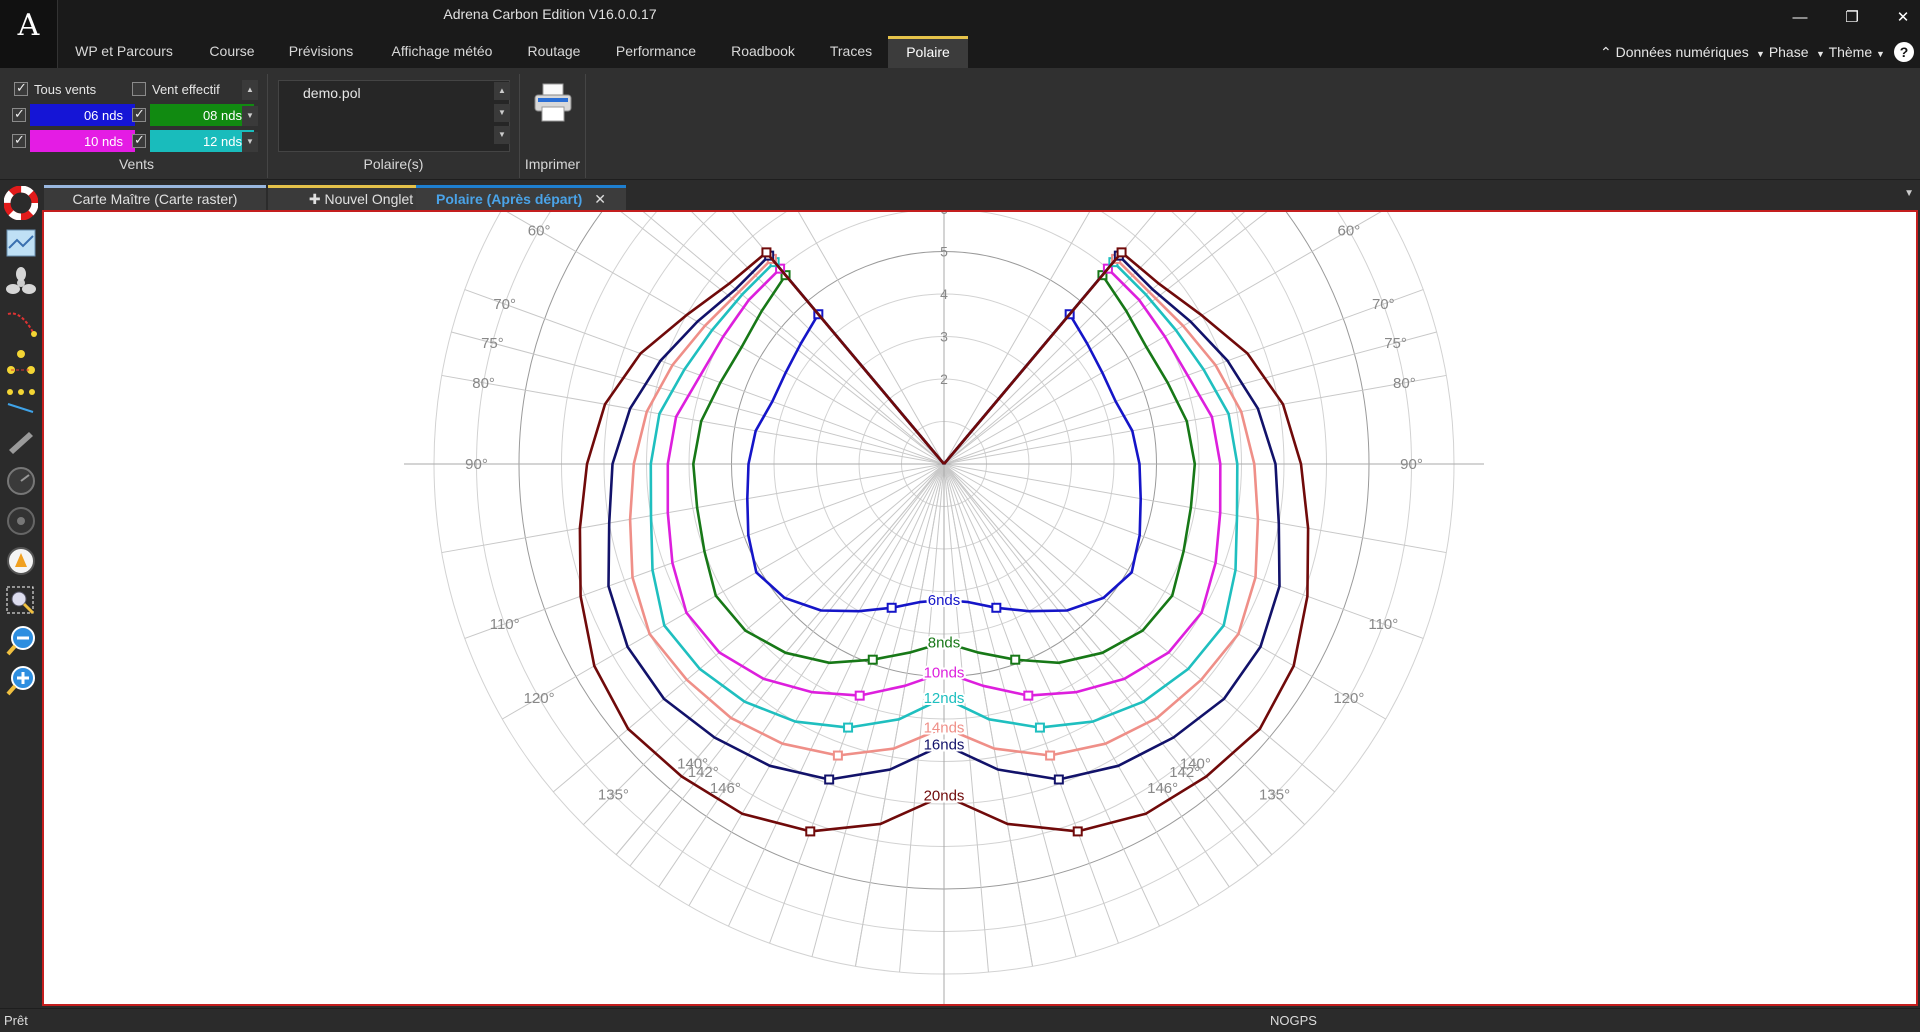 The width and height of the screenshot is (1920, 1032). What do you see at coordinates (1404, 383) in the screenshot?
I see `angle-label: 80°` at bounding box center [1404, 383].